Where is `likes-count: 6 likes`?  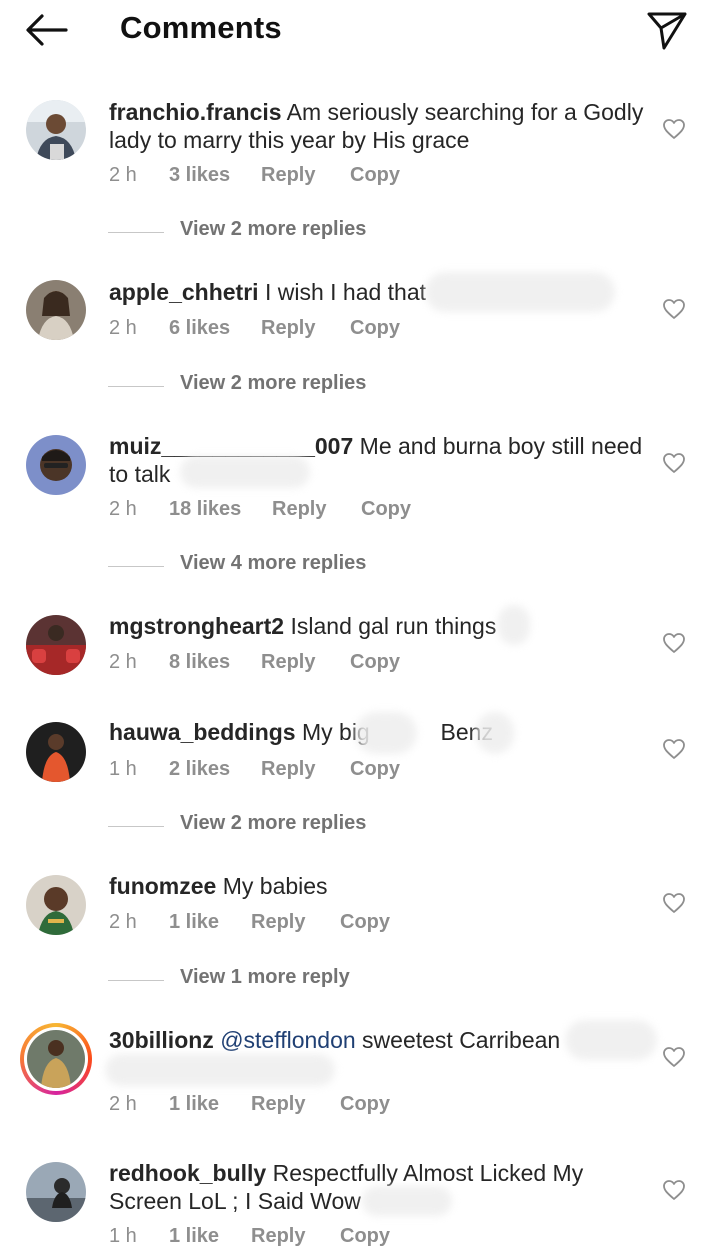 likes-count: 6 likes is located at coordinates (199, 328).